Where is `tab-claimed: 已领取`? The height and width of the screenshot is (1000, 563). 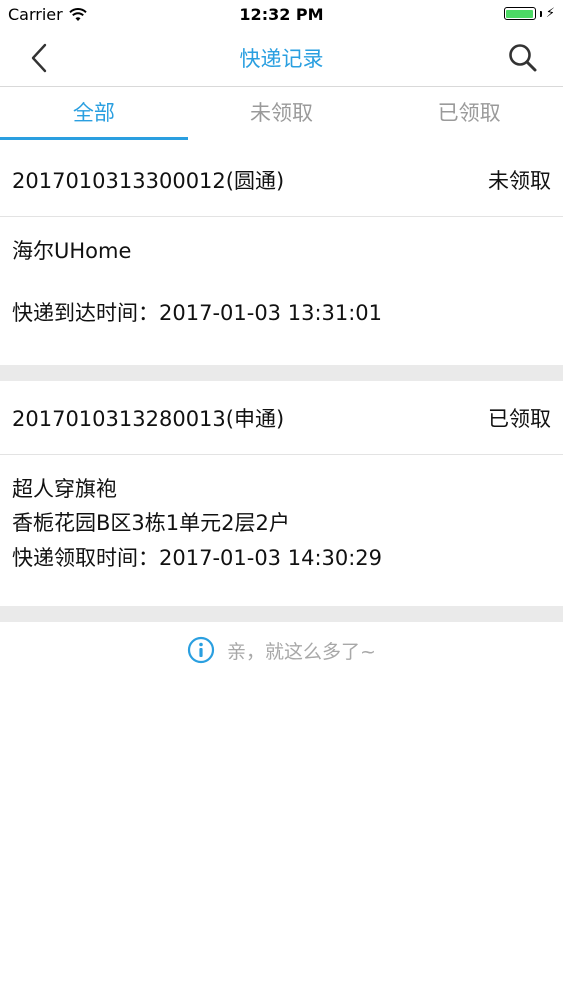
tab-claimed: 已领取 is located at coordinates (469, 113).